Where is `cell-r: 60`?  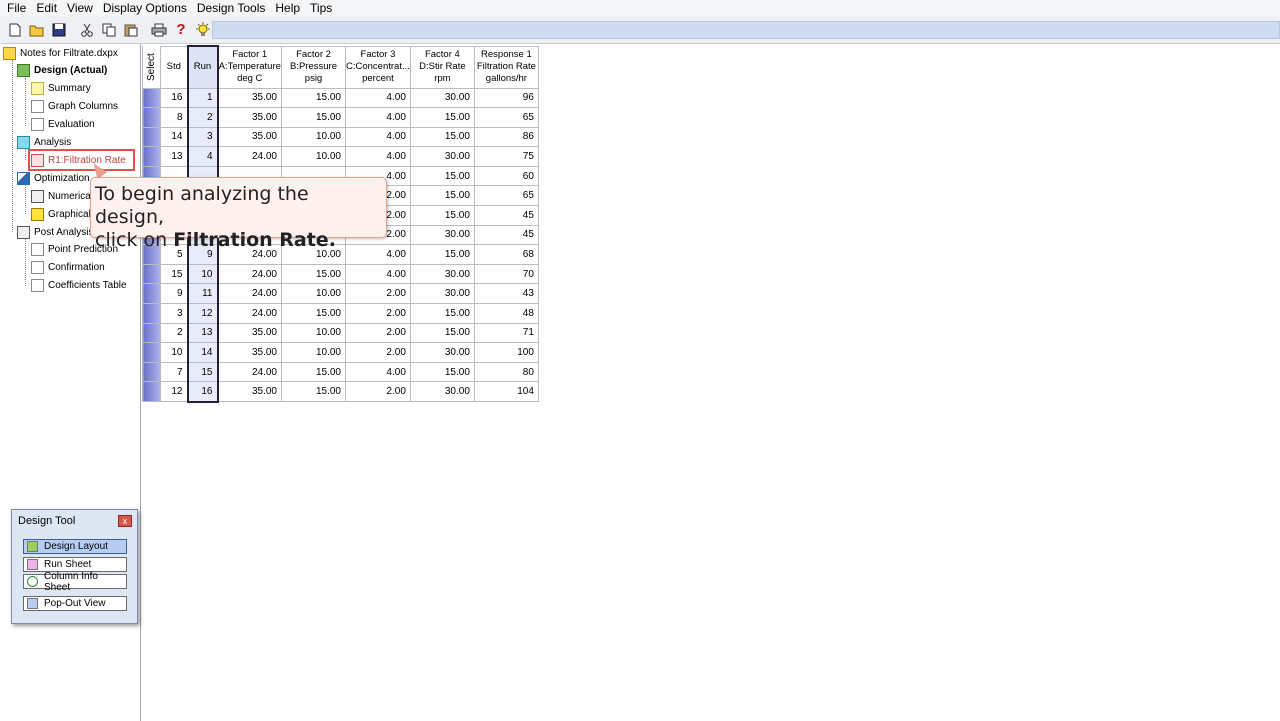
cell-r: 60 is located at coordinates (506, 176).